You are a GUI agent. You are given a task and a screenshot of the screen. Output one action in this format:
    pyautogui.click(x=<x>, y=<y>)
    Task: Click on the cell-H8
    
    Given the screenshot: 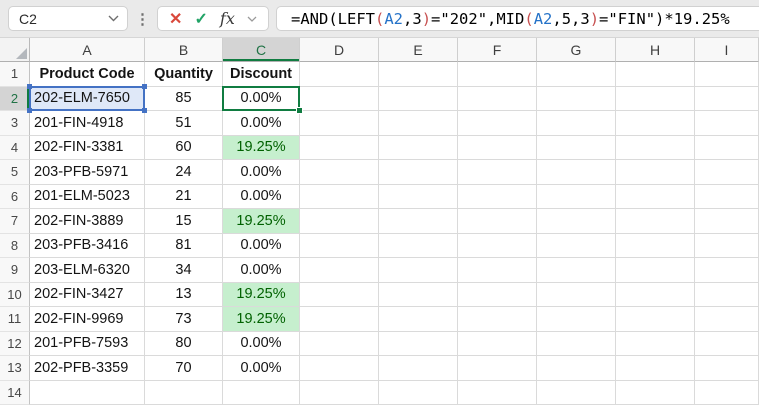 What is the action you would take?
    pyautogui.click(x=655, y=245)
    